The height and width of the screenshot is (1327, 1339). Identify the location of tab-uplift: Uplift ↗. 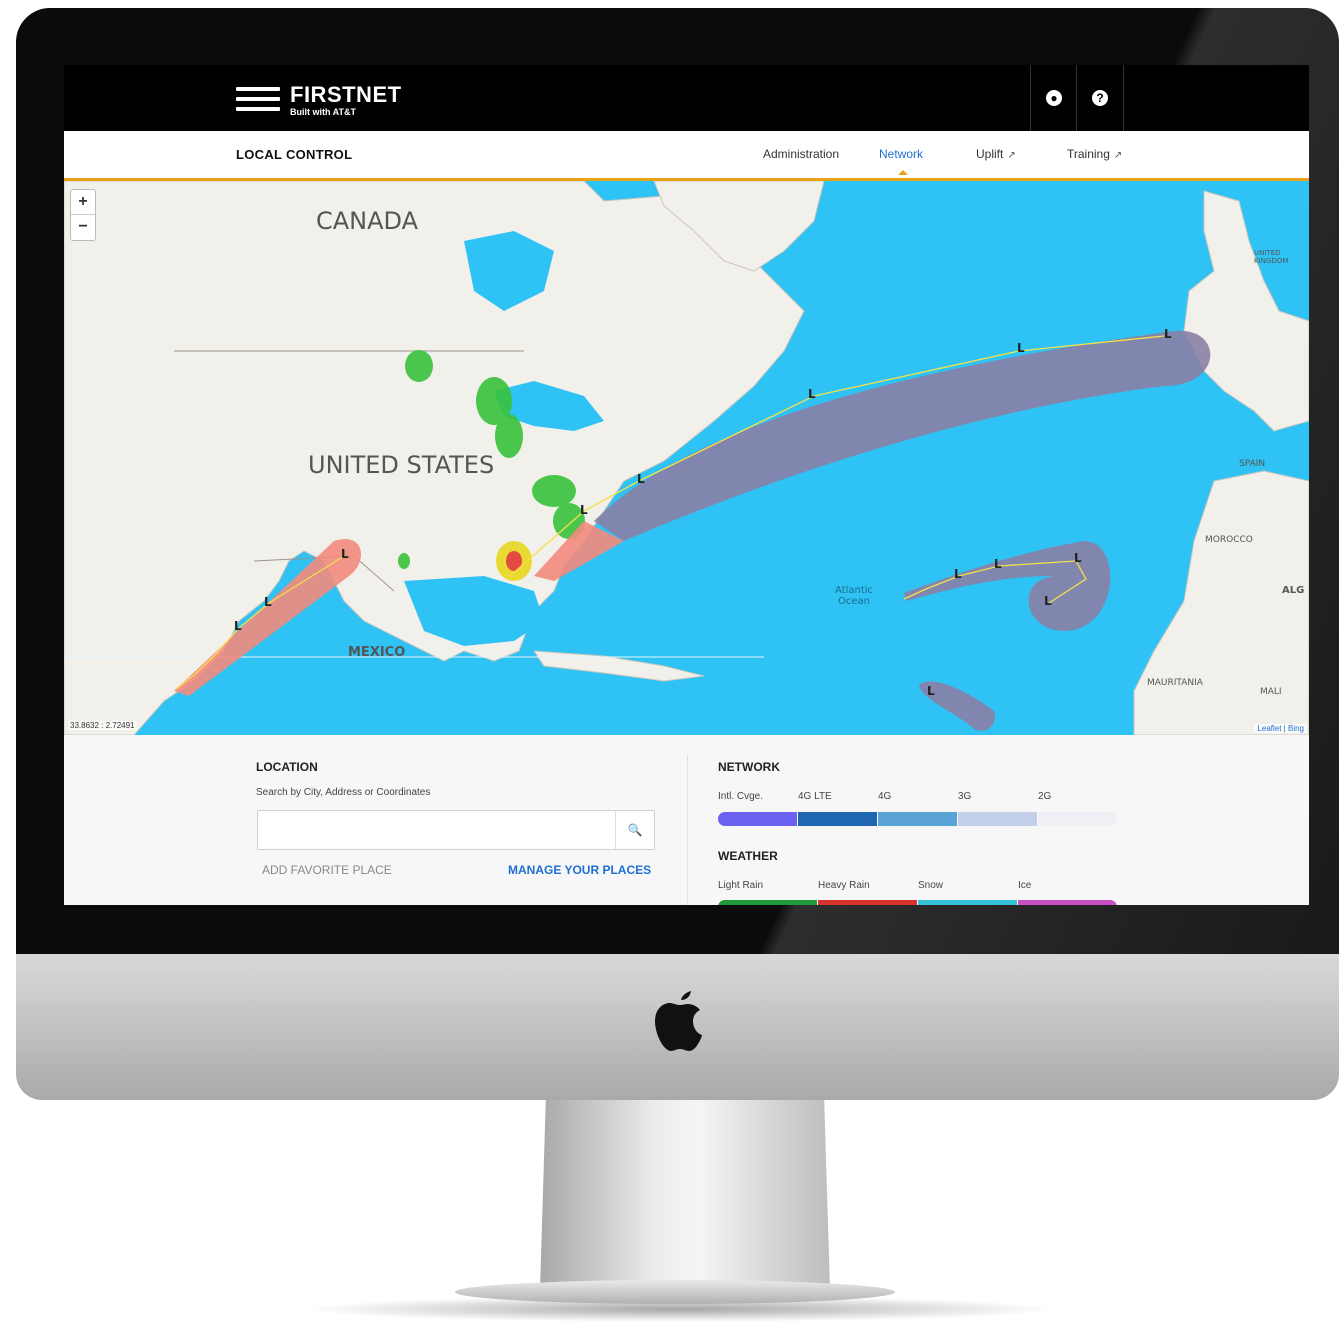
(996, 154).